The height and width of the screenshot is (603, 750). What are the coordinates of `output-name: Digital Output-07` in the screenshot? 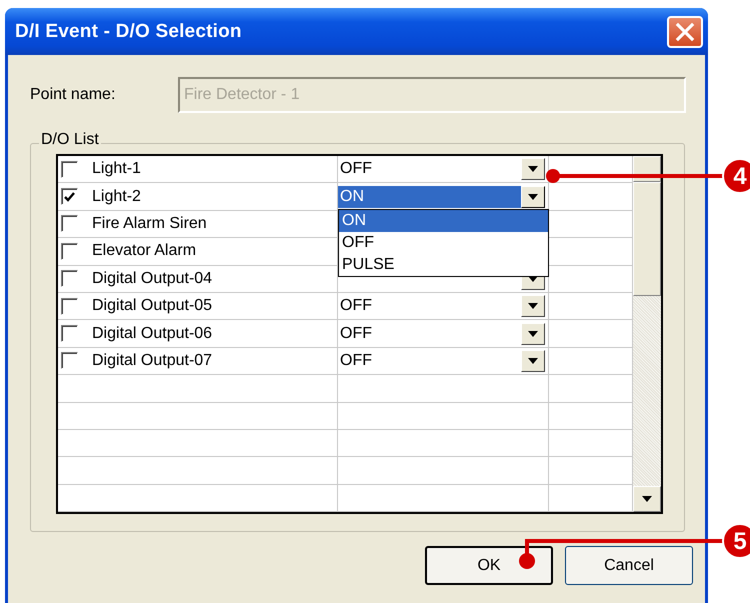 It's located at (152, 361).